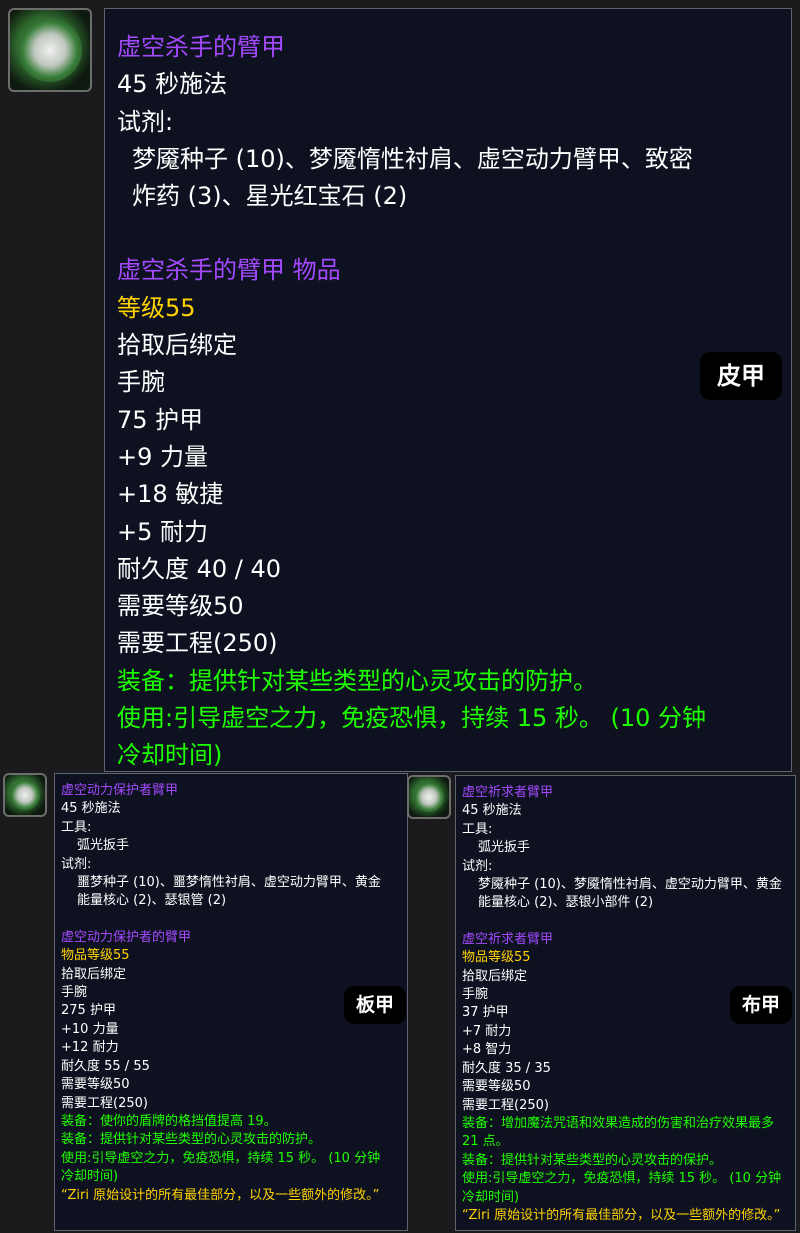 Image resolution: width=800 pixels, height=1233 pixels. Describe the element at coordinates (506, 1068) in the screenshot. I see `durability: 耐久度 35 / 35` at that location.